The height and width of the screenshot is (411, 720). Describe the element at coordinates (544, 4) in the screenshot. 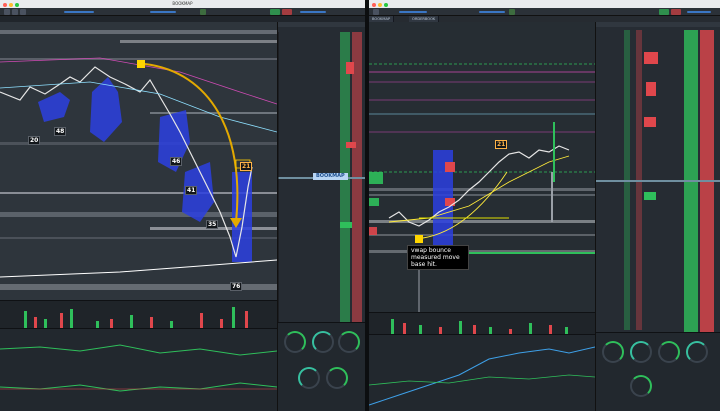

I see `right-title-bar` at that location.